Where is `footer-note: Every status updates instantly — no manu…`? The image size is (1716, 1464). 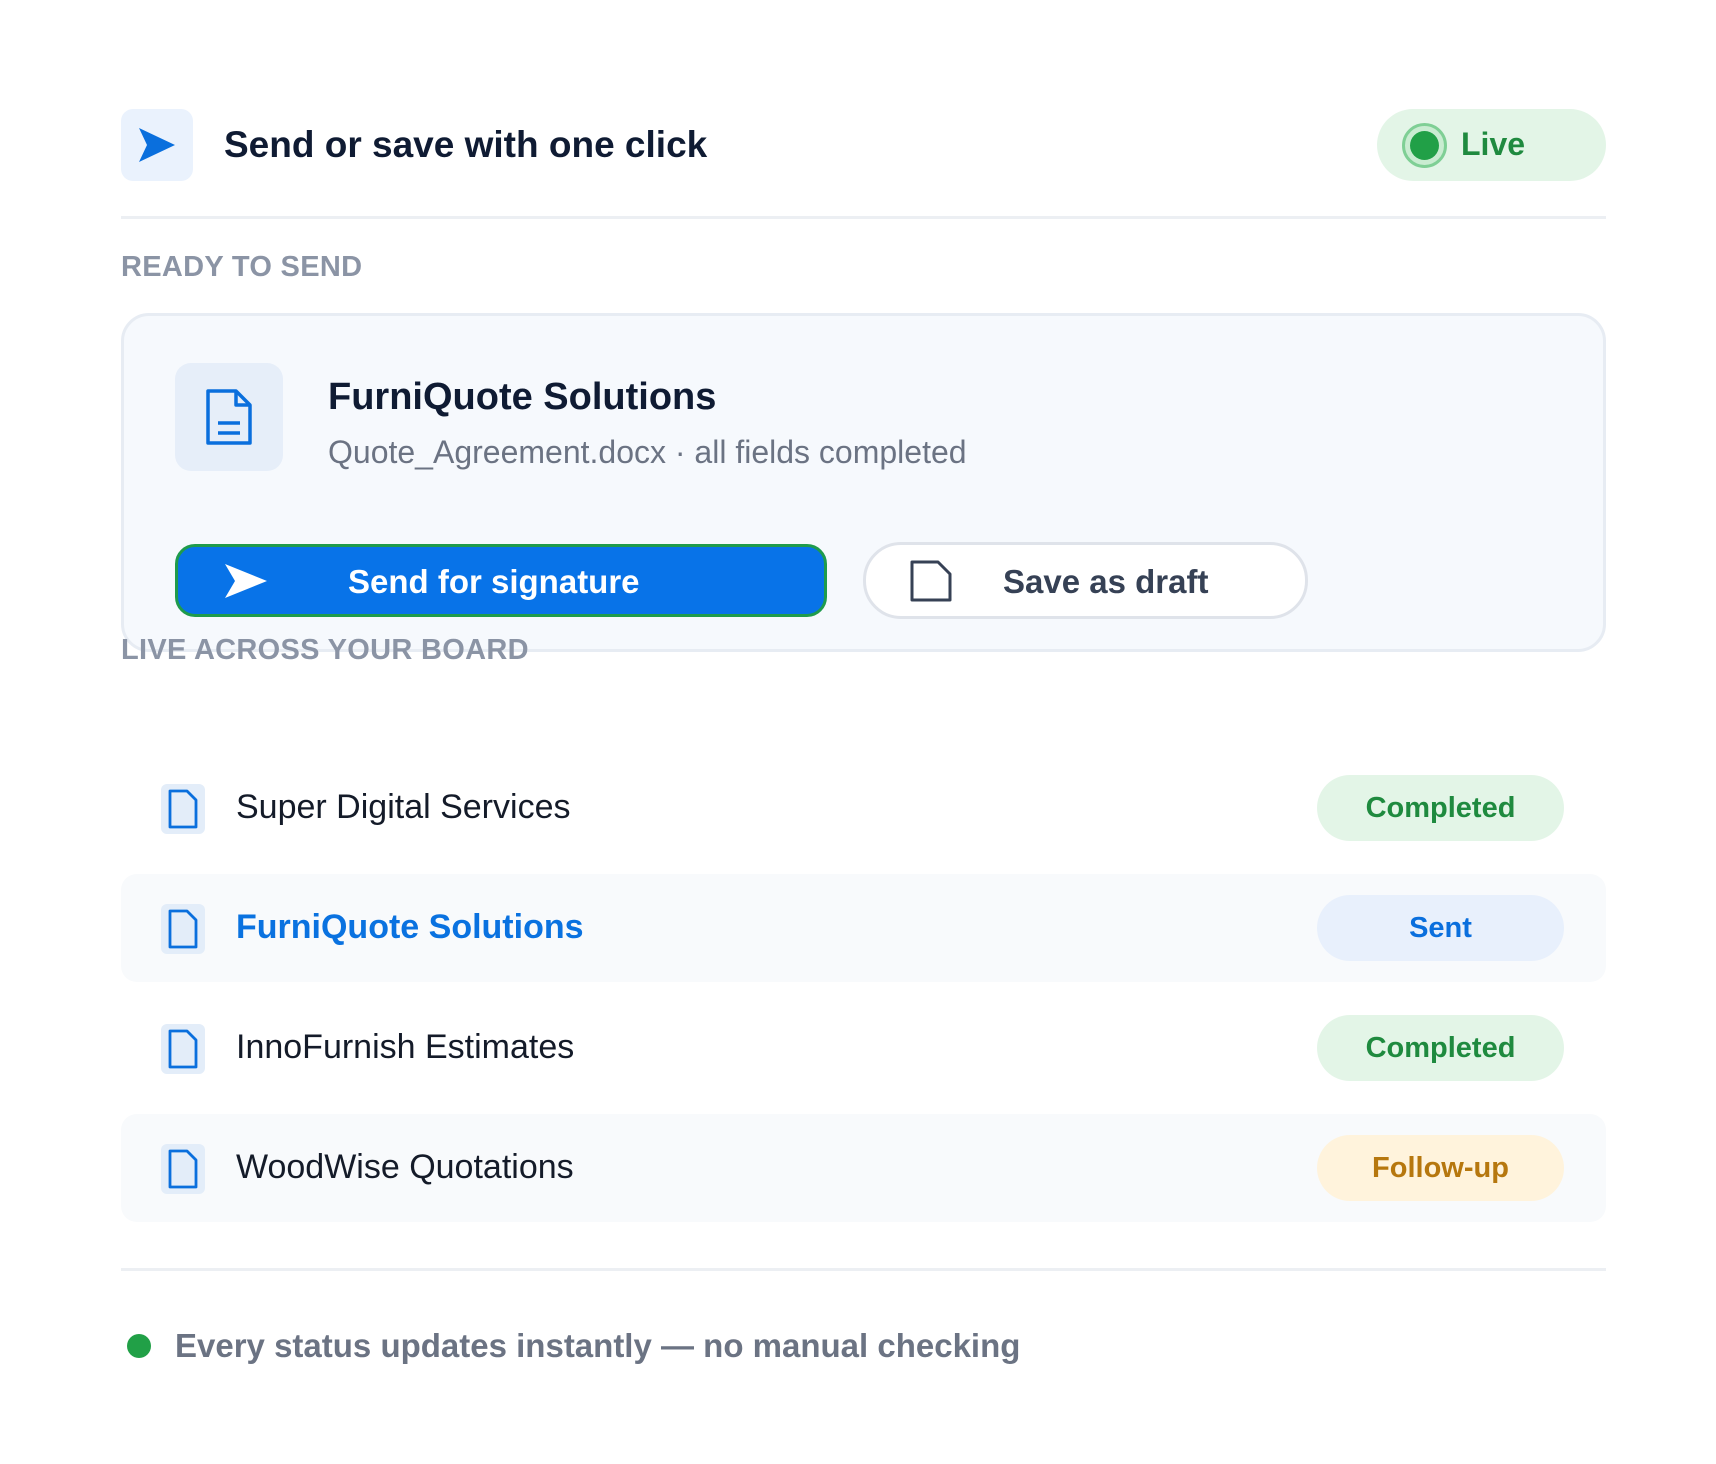
footer-note: Every status updates instantly — no manu… is located at coordinates (598, 1345).